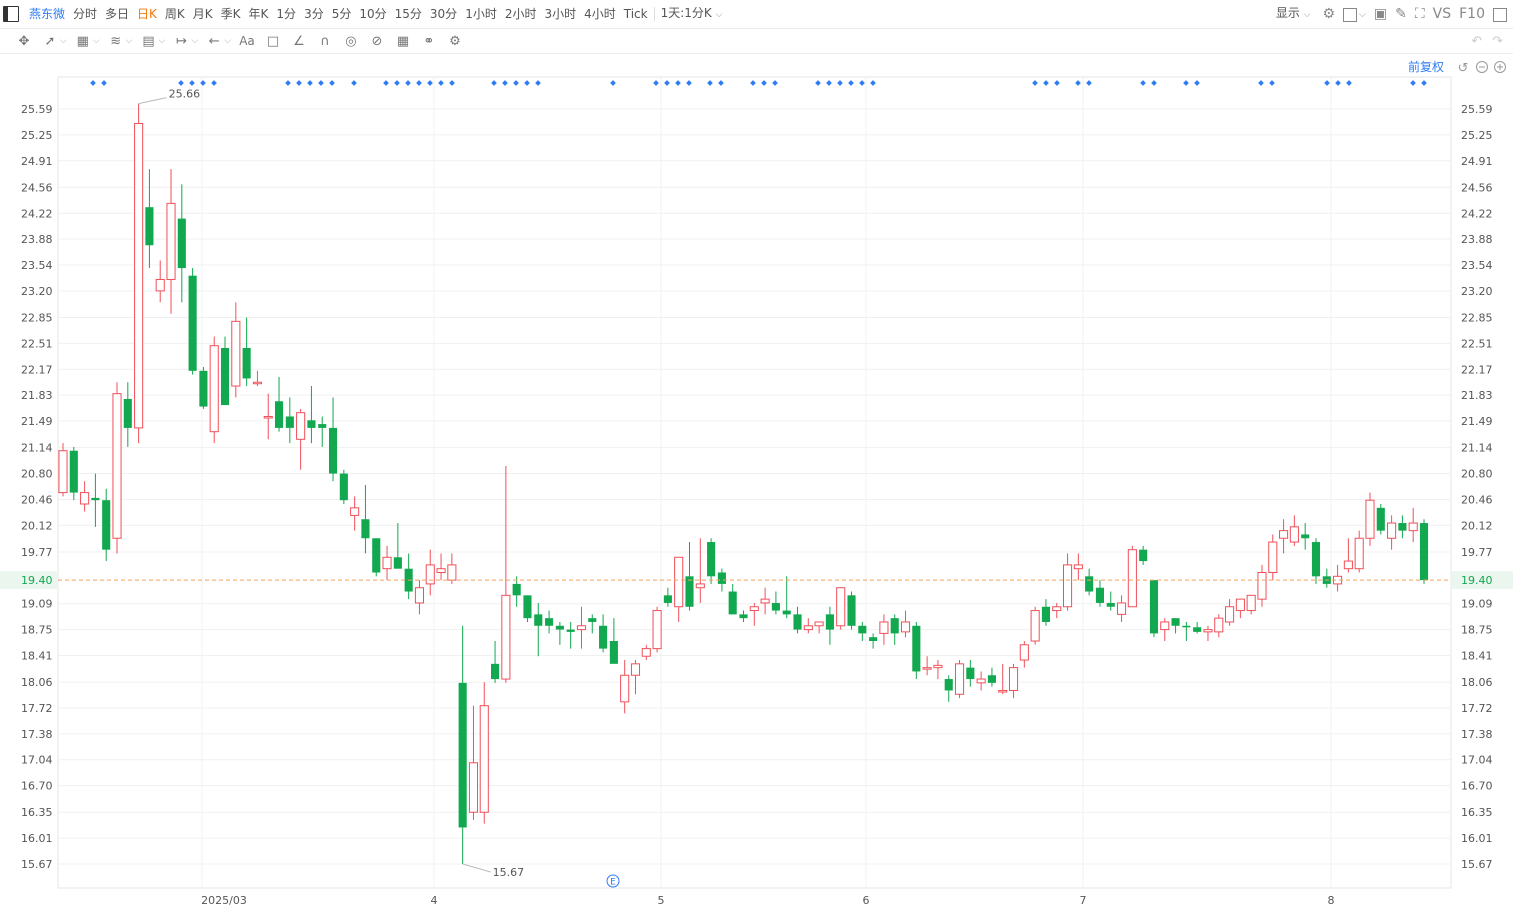 This screenshot has height=918, width=1513. I want to click on draw-settings-icon: ⚙, so click(455, 41).